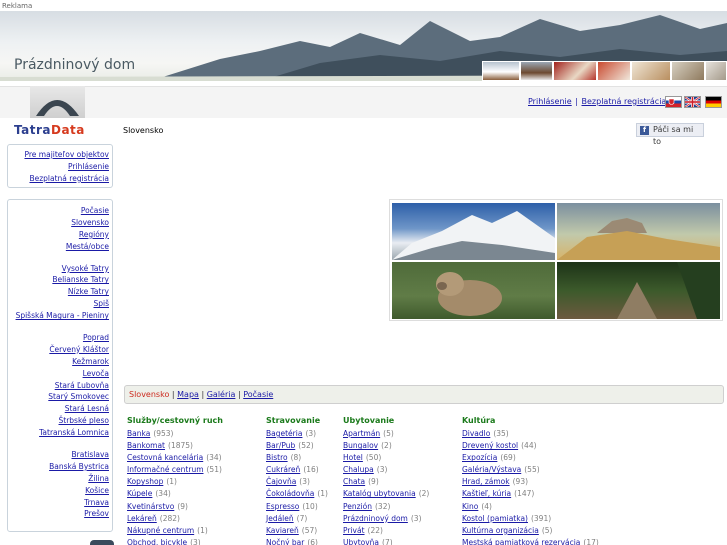  I want to click on sidebar-item: Štrbské pleso, so click(58, 421).